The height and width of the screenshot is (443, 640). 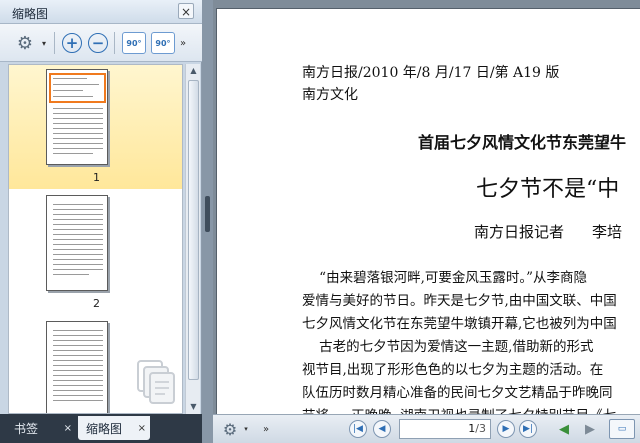 I want to click on thumbnail-page-1: 1, so click(x=95, y=127).